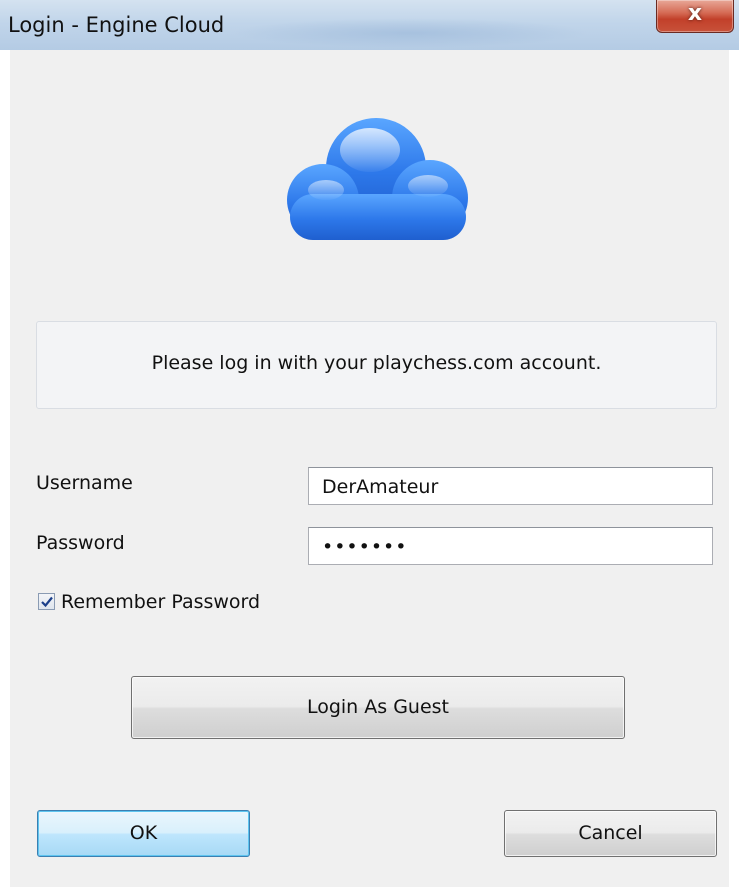 The image size is (739, 887). I want to click on remember-password-checkbox, so click(46, 601).